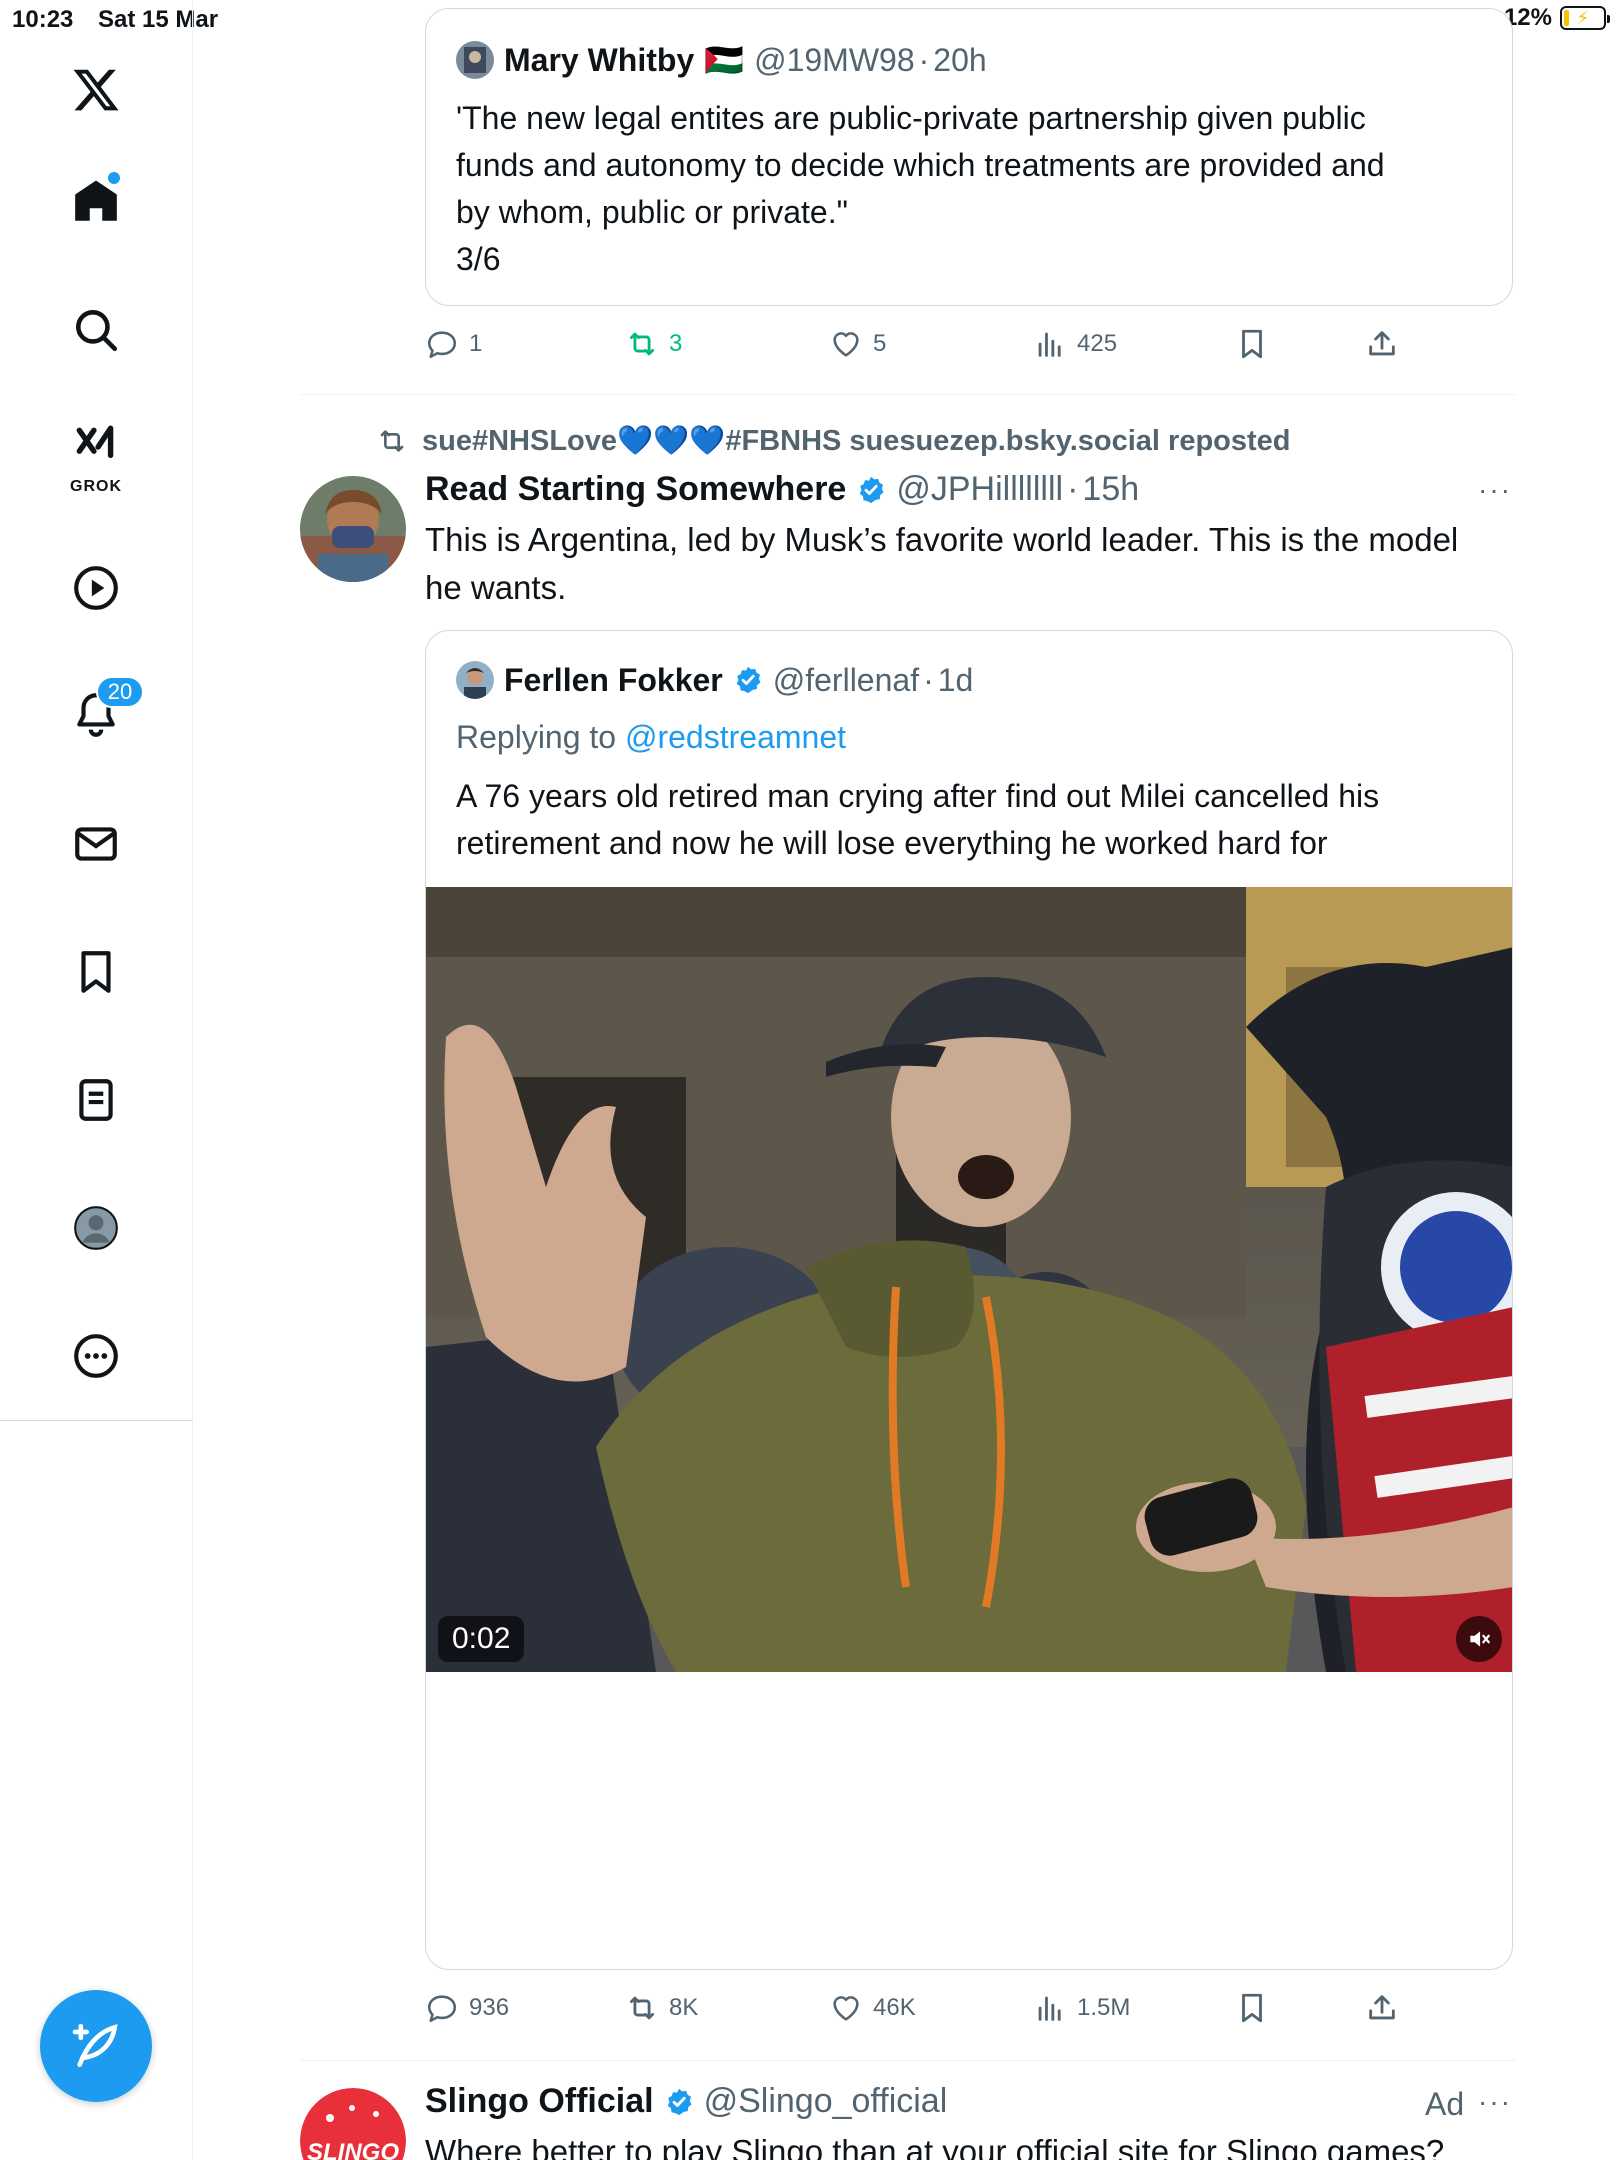  I want to click on sidebar-item-lists, so click(96, 1100).